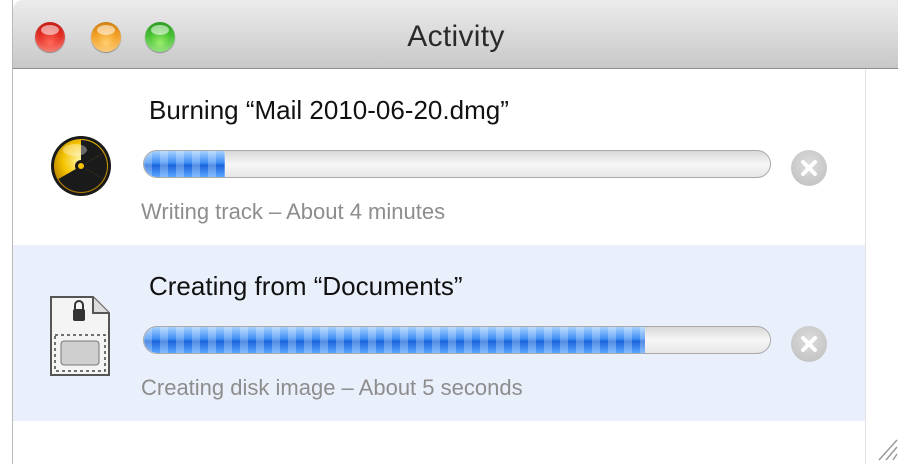 The height and width of the screenshot is (464, 898). Describe the element at coordinates (81, 166) in the screenshot. I see `burn-icon` at that location.